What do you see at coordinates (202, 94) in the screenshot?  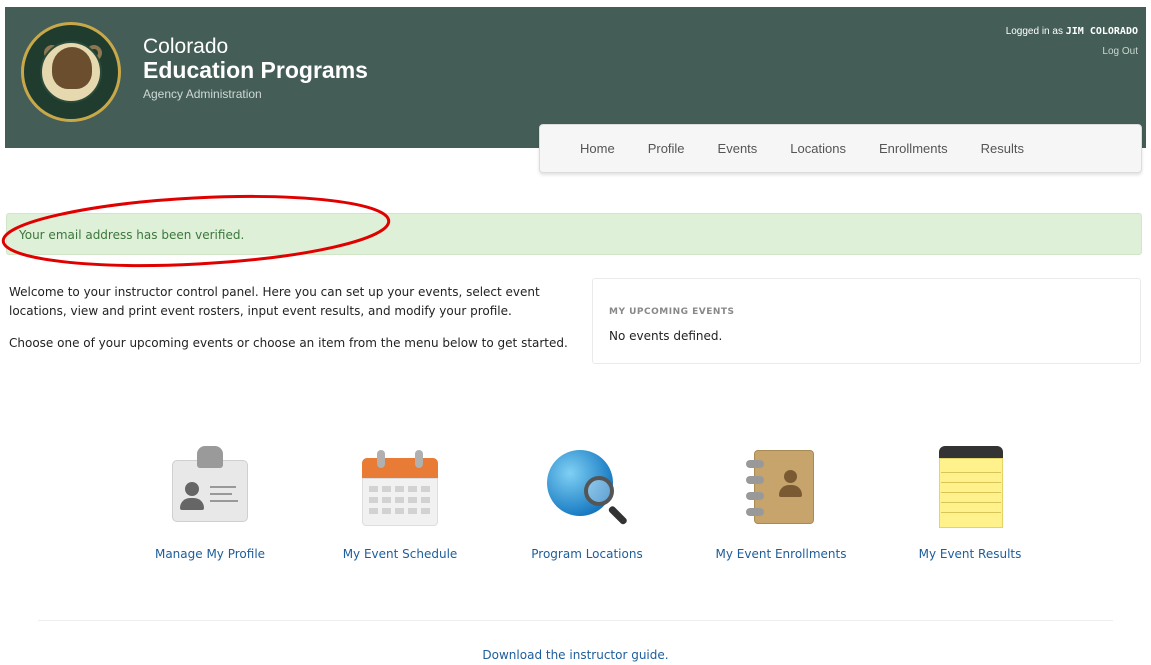 I see `site-subtitle: Agency Administration` at bounding box center [202, 94].